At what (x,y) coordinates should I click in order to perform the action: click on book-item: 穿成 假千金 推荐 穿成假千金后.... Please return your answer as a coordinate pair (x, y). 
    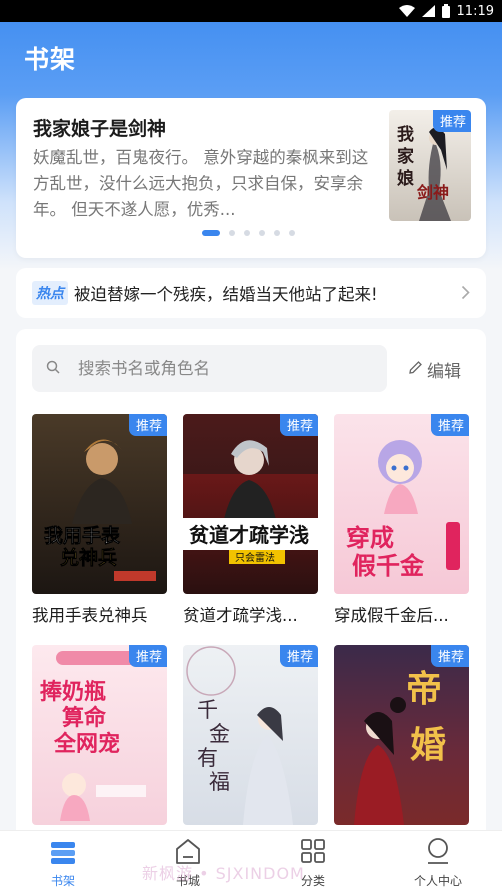
    Looking at the image, I should click on (401, 520).